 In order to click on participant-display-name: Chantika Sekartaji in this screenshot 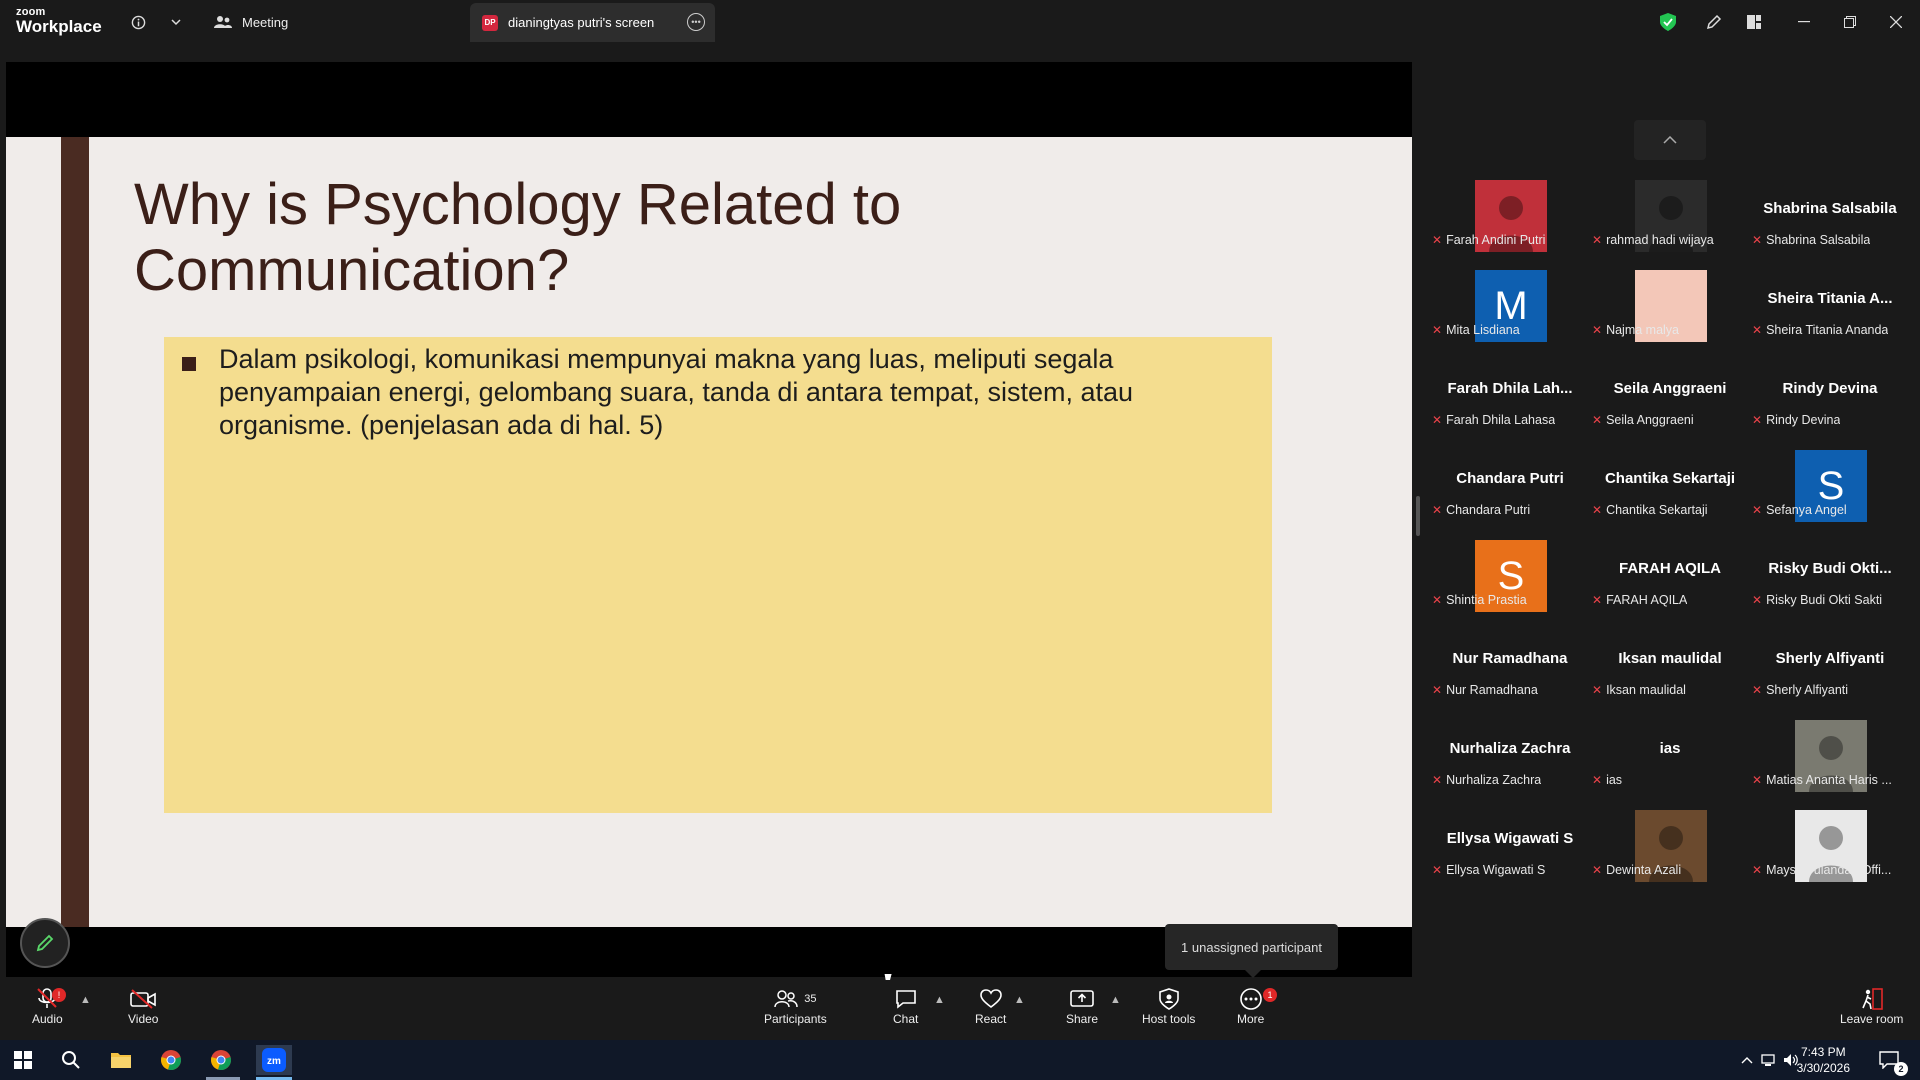, I will do `click(1670, 478)`.